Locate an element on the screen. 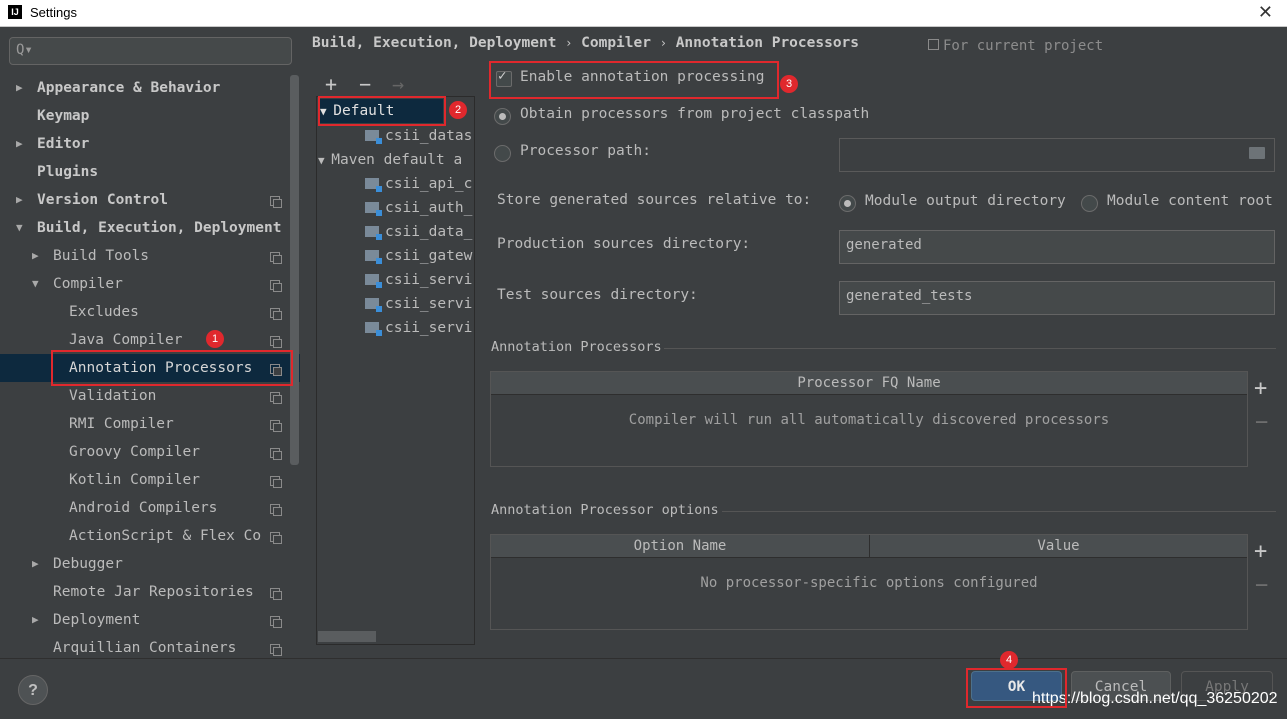  profile-module: csii_api_c is located at coordinates (420, 184).